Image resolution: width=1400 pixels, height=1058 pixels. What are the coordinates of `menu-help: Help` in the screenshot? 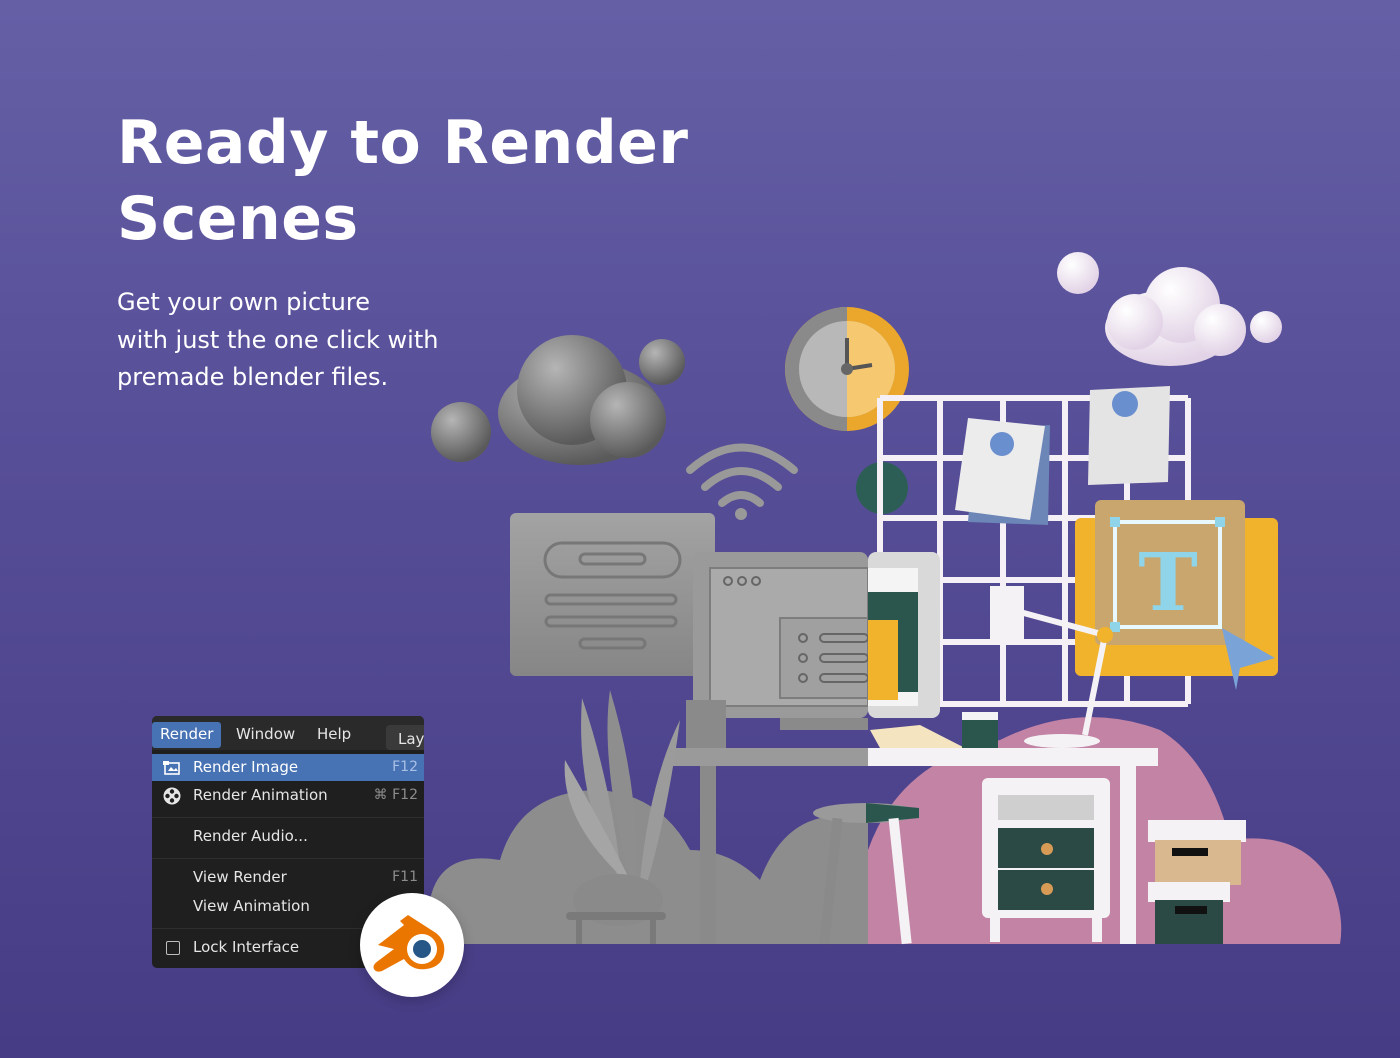 It's located at (334, 735).